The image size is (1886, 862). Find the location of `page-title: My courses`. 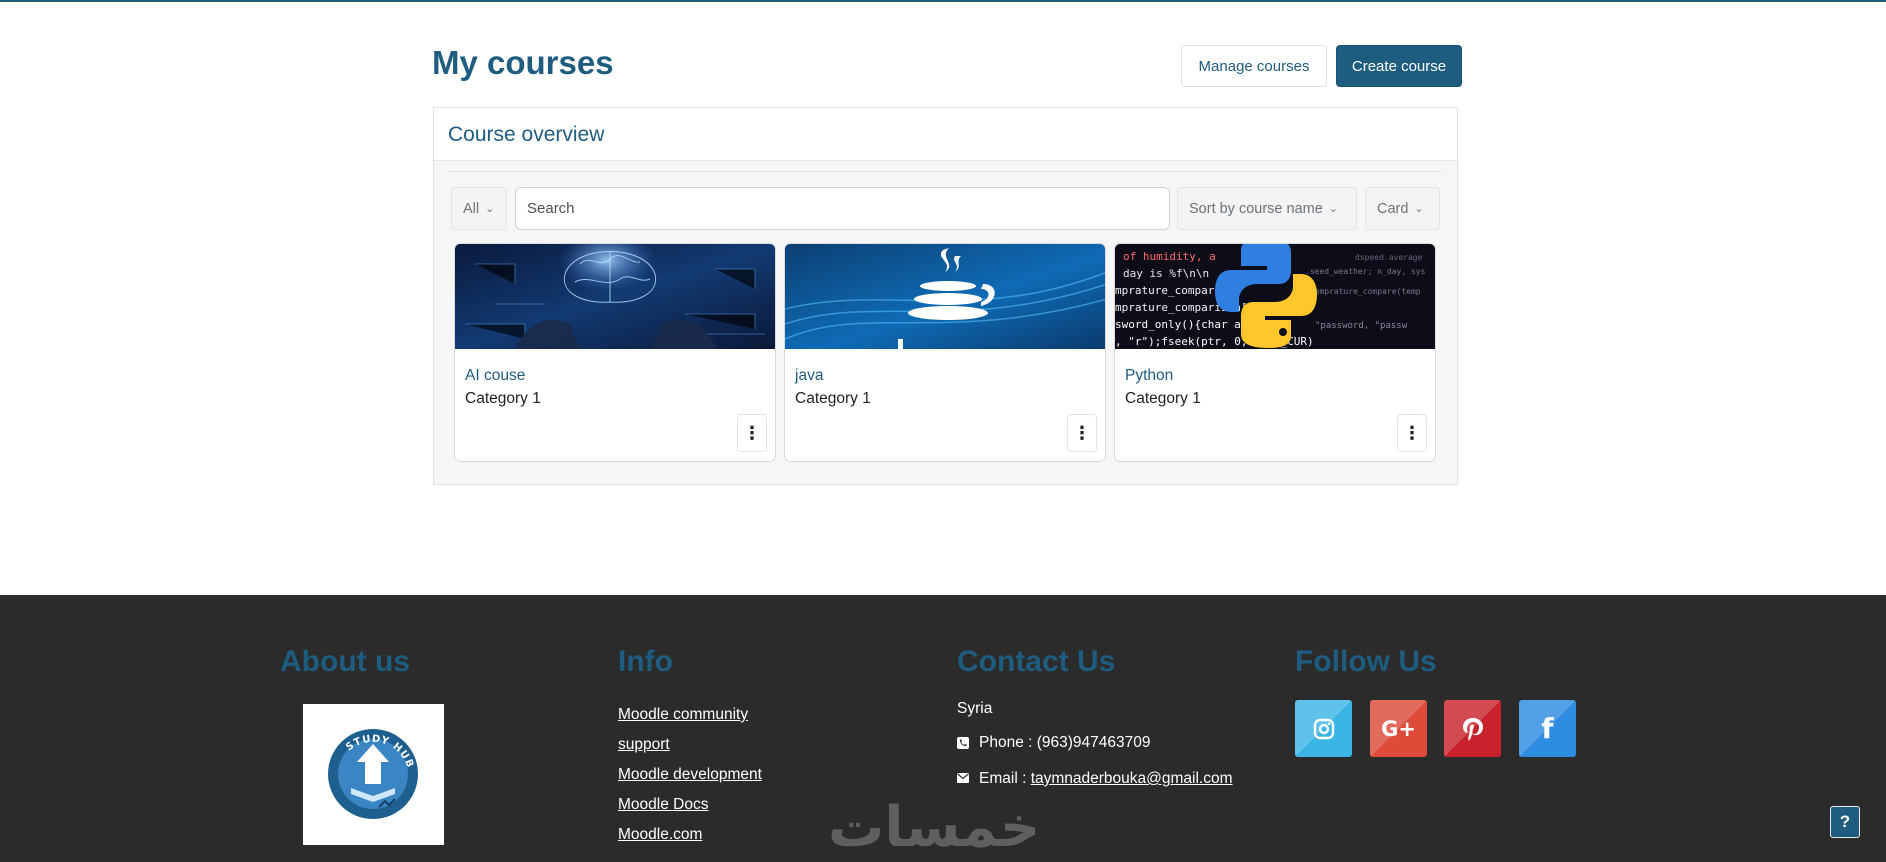

page-title: My courses is located at coordinates (523, 62).